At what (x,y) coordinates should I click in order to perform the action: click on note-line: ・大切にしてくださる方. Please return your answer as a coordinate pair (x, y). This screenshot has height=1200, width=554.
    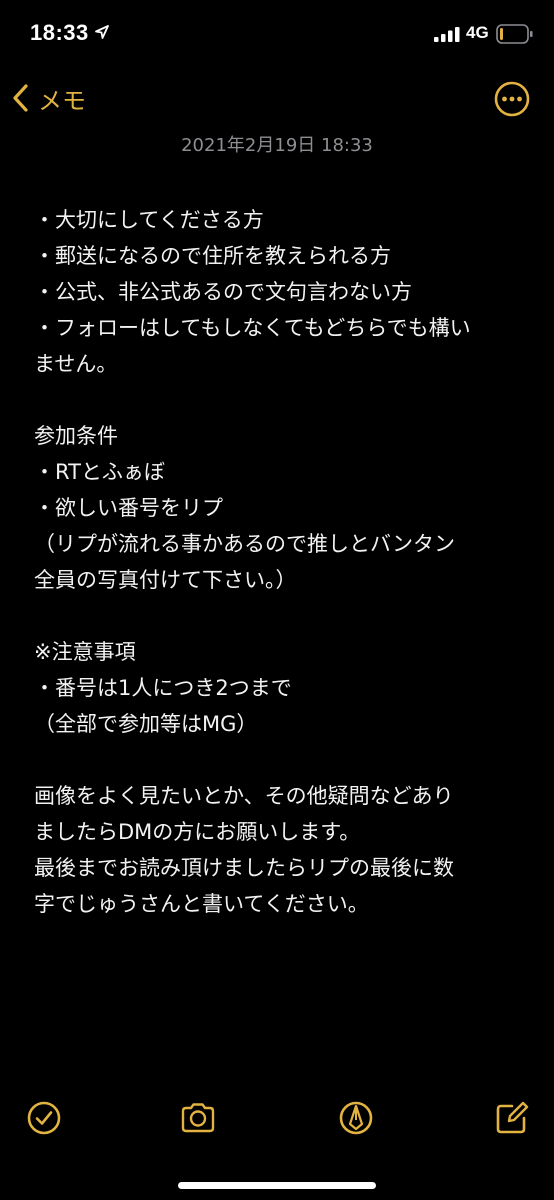
    Looking at the image, I should click on (149, 220).